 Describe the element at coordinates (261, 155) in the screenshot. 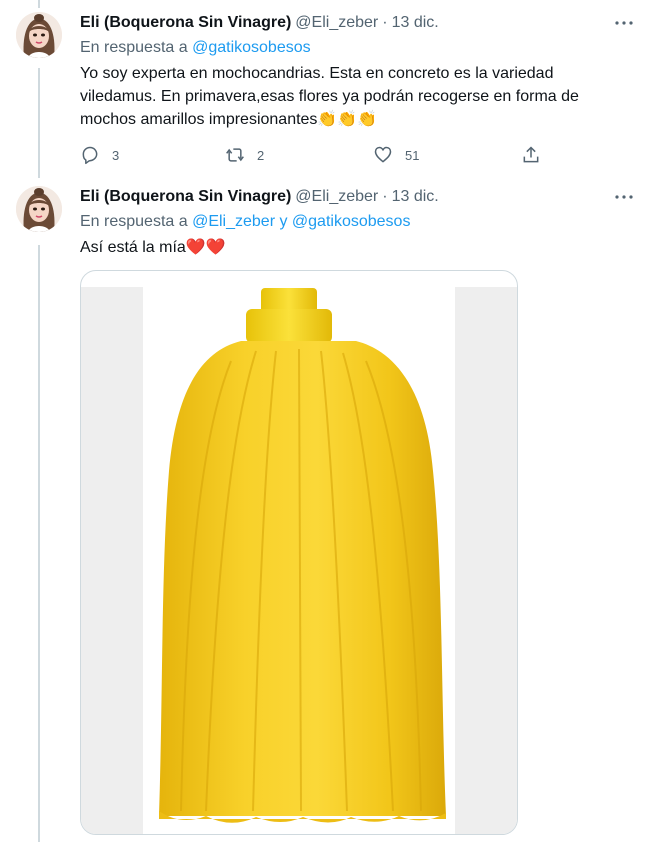

I see `retweet-count: 2` at that location.